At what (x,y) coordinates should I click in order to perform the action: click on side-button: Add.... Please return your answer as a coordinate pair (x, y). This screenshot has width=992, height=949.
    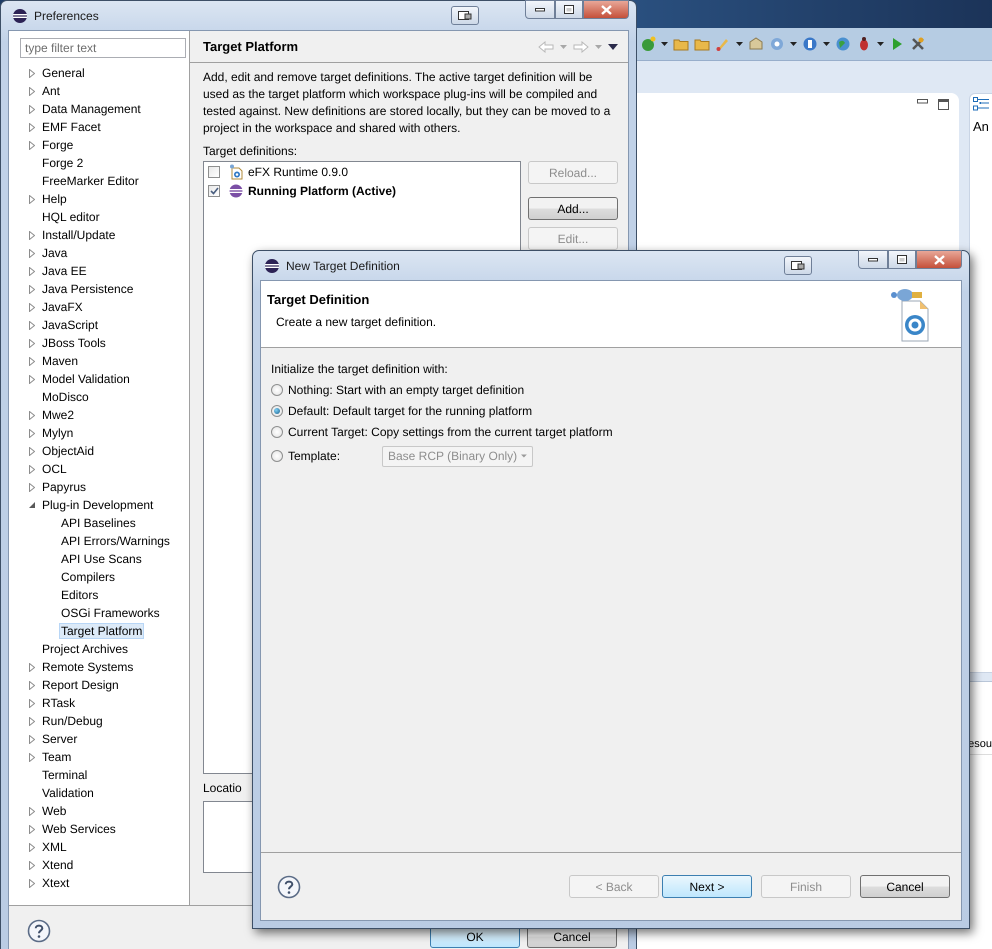
    Looking at the image, I should click on (573, 208).